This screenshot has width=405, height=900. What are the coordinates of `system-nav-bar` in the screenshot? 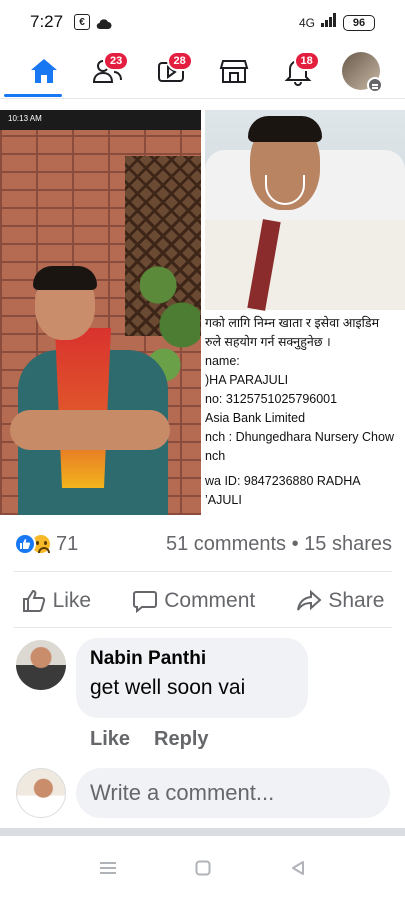 It's located at (202, 868).